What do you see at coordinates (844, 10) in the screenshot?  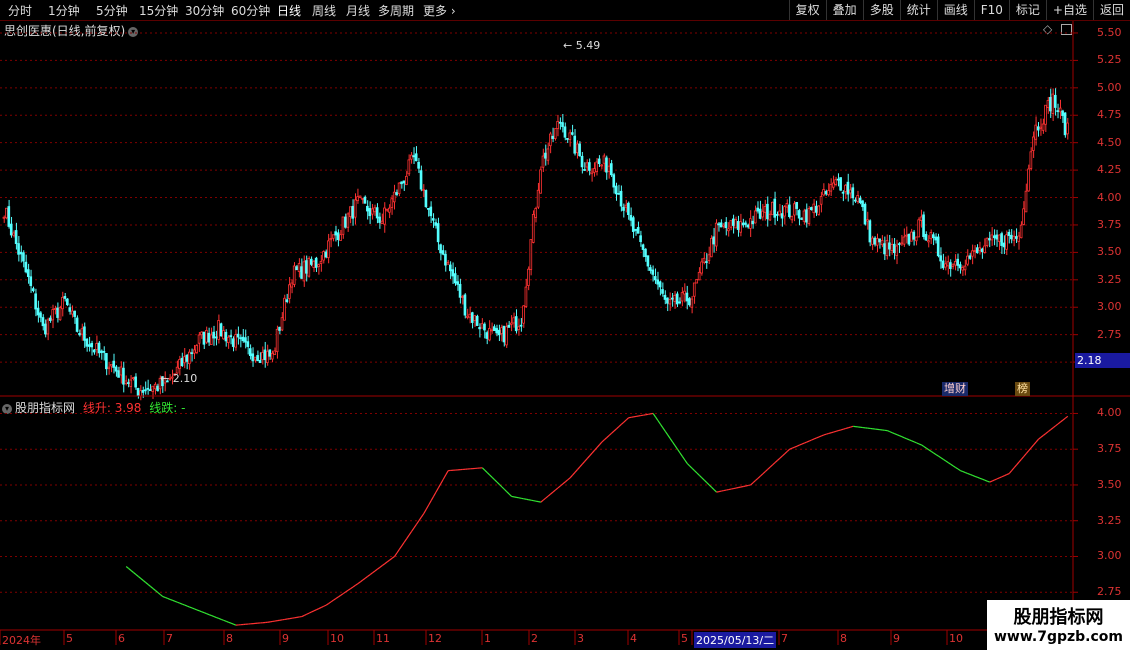 I see `overlay-button: 叠加` at bounding box center [844, 10].